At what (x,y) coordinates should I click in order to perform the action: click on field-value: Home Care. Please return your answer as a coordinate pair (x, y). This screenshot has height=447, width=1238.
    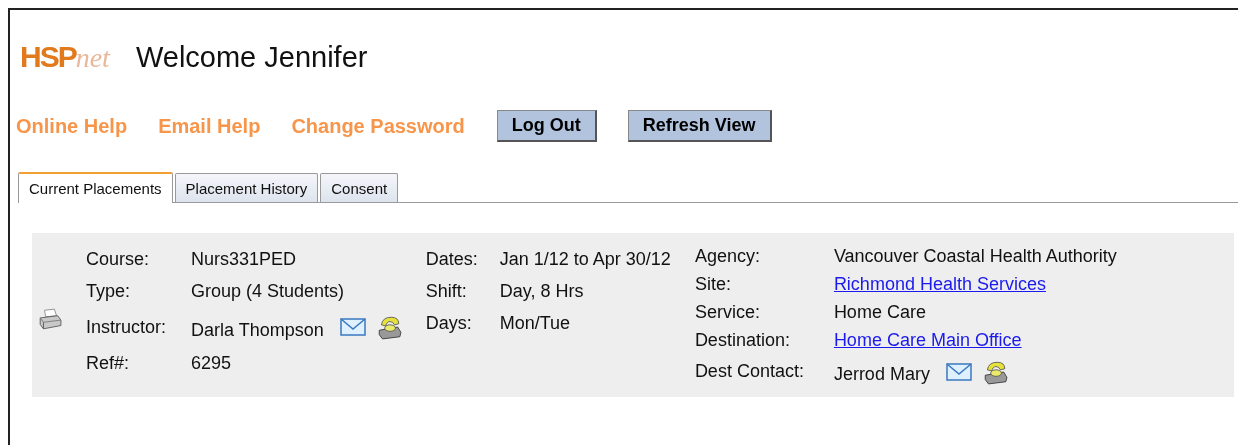
    Looking at the image, I should click on (879, 313).